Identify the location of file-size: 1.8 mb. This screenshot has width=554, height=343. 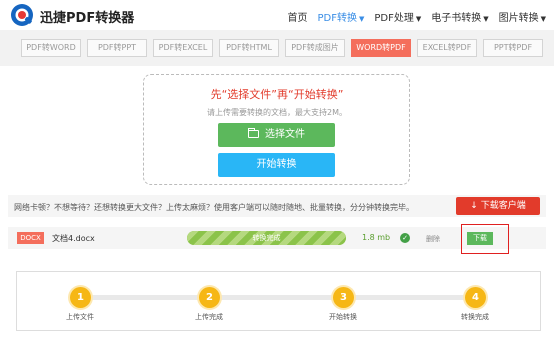
(376, 237).